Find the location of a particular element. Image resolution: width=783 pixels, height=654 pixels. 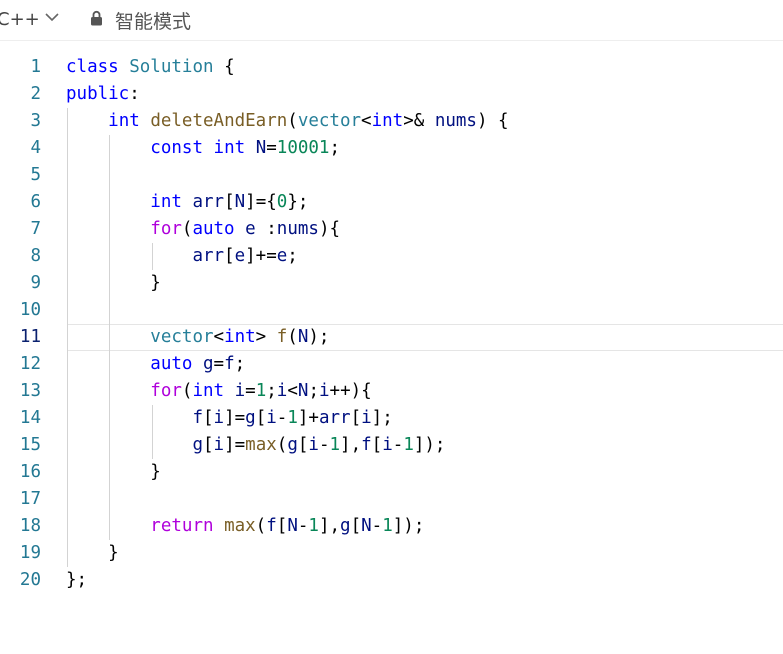

code-token: ]={ is located at coordinates (261, 202).